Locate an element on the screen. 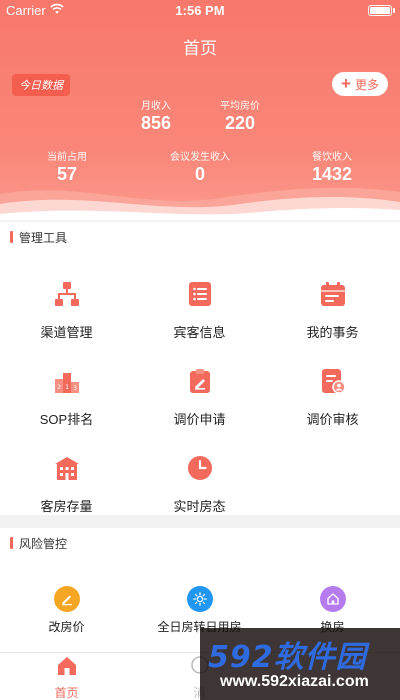 This screenshot has height=700, width=400. clock-time: 1:56 PM is located at coordinates (200, 10).